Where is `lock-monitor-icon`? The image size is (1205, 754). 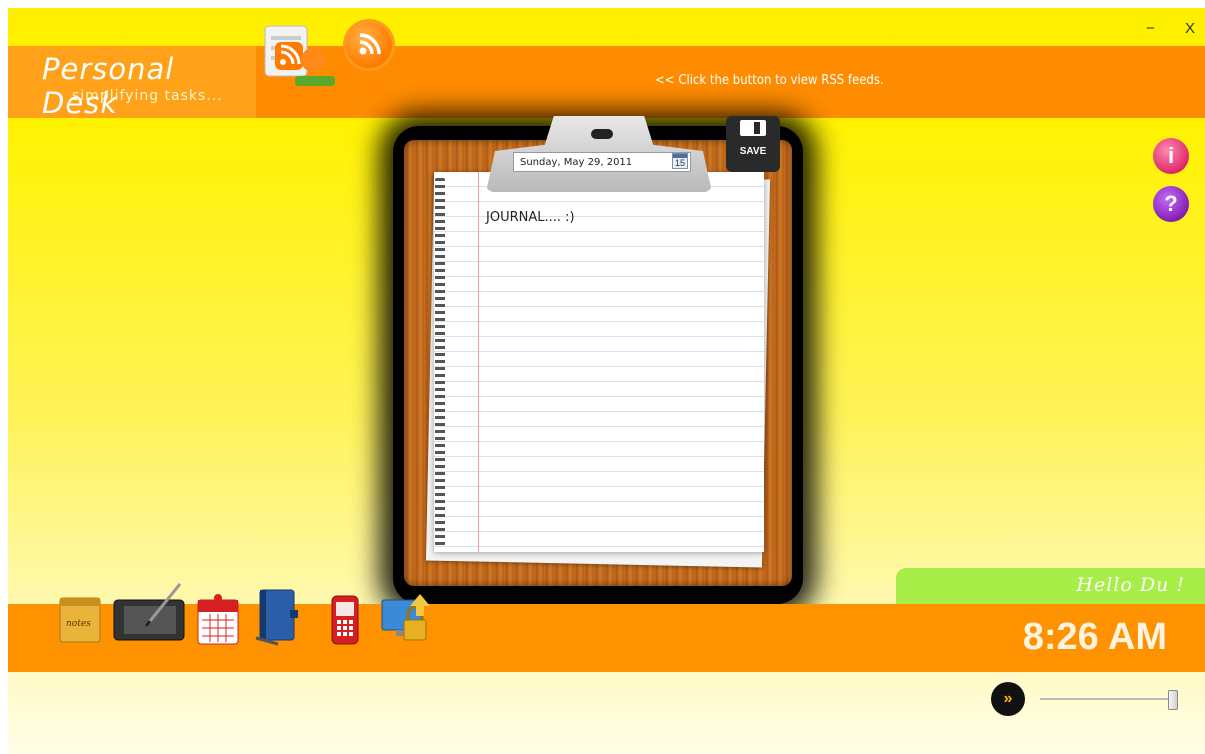 lock-monitor-icon is located at coordinates (405, 617).